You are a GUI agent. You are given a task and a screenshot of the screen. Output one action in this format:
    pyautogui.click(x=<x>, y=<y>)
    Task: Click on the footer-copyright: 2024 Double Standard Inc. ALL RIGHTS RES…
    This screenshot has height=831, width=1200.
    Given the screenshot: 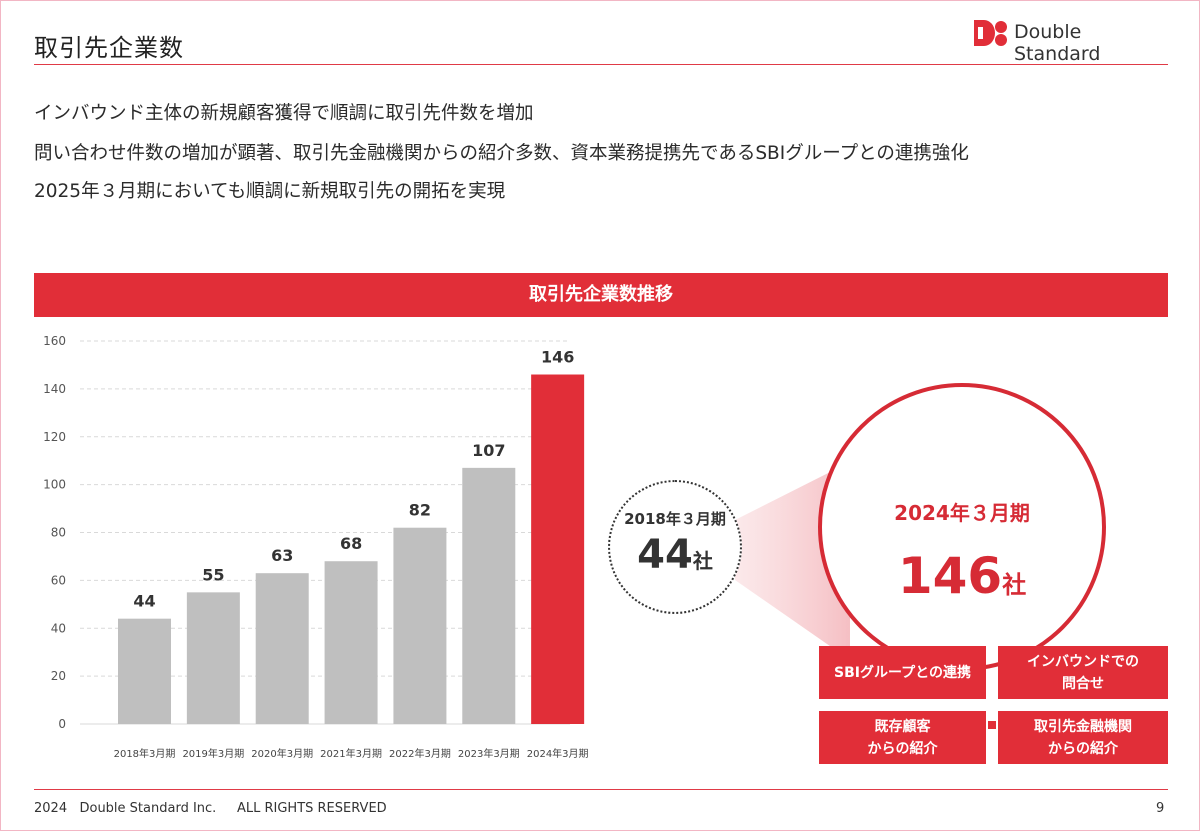 What is the action you would take?
    pyautogui.click(x=210, y=808)
    